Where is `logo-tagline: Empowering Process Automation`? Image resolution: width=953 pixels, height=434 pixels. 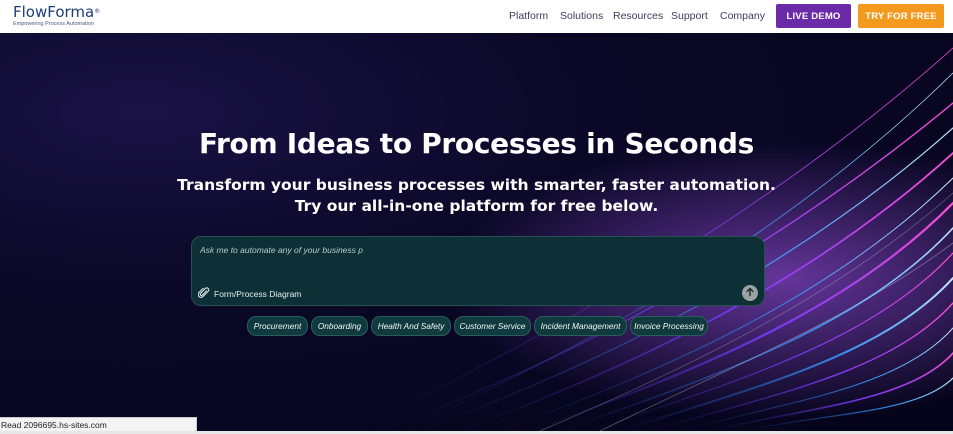
logo-tagline: Empowering Process Automation is located at coordinates (54, 24).